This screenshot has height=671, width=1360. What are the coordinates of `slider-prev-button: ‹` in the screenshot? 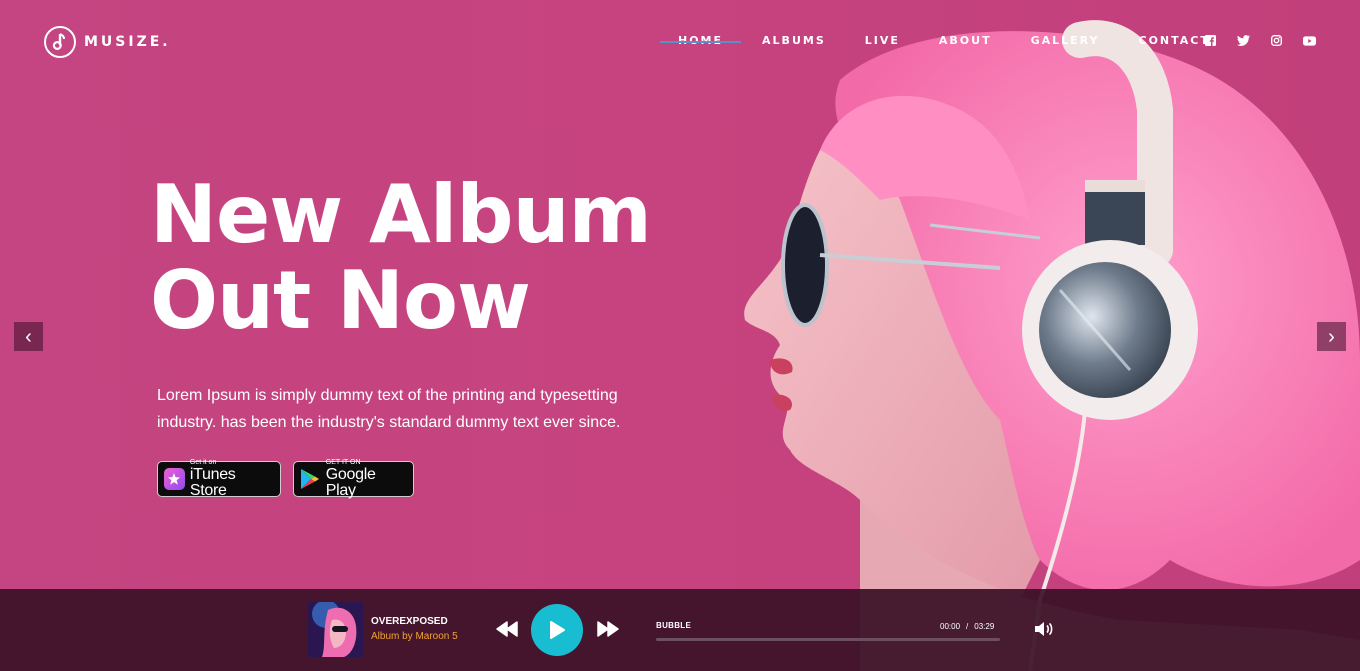 It's located at (28, 336).